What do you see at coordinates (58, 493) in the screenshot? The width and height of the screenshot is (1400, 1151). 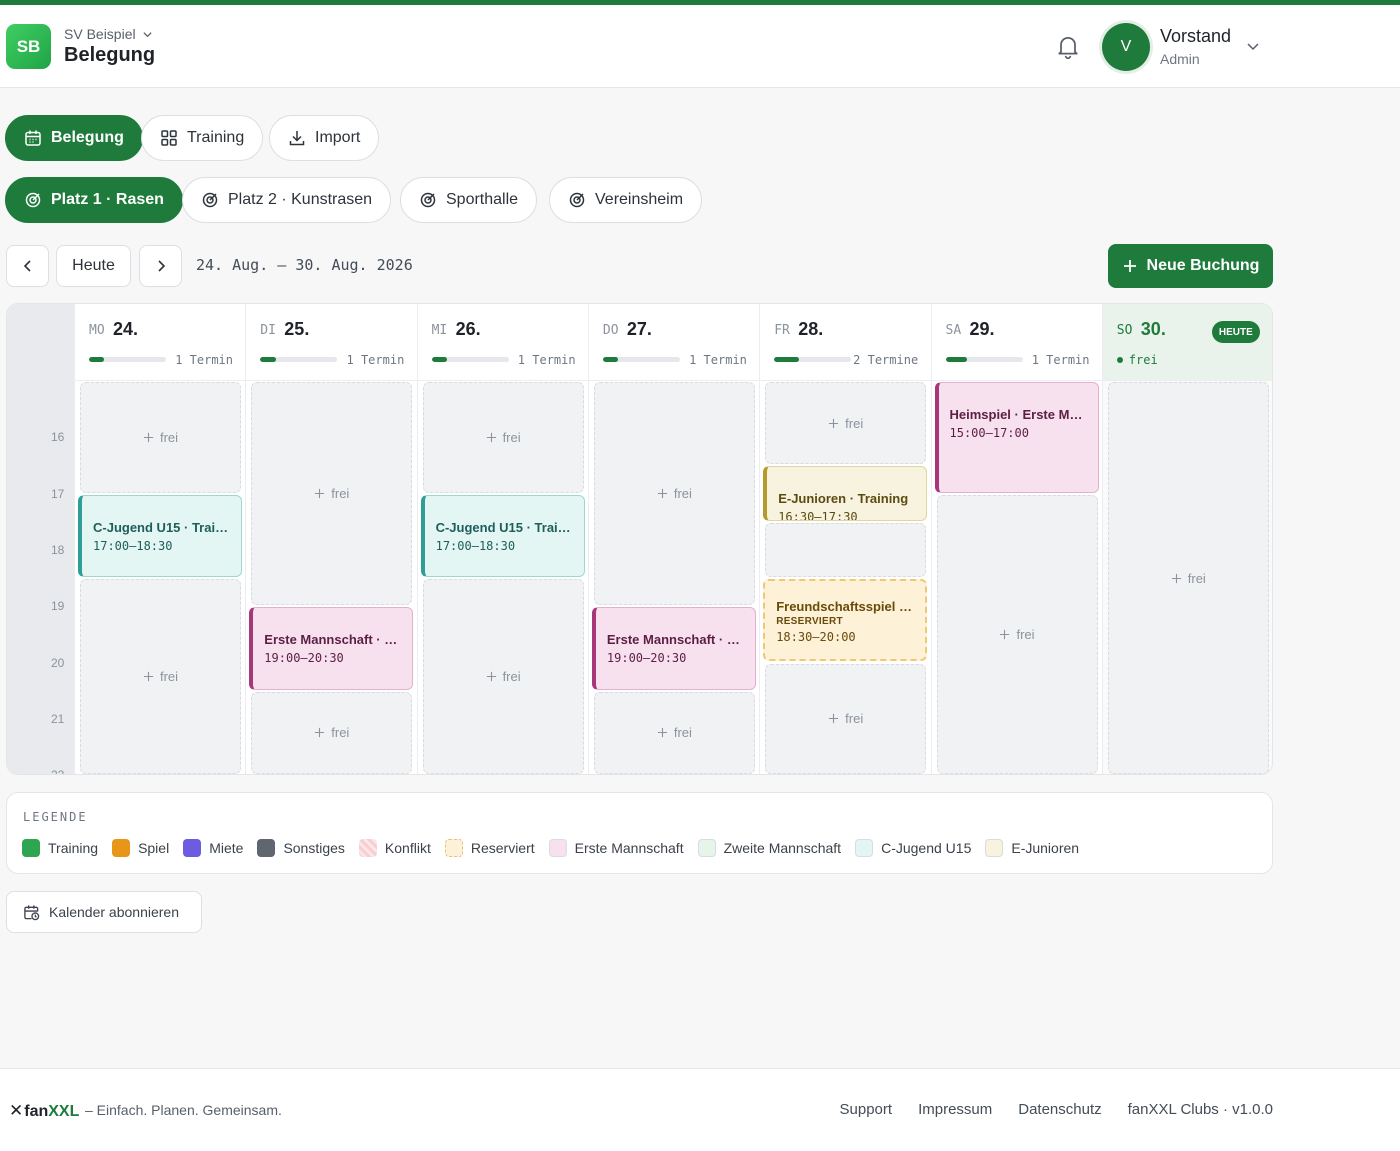 I see `hour-label: 17` at bounding box center [58, 493].